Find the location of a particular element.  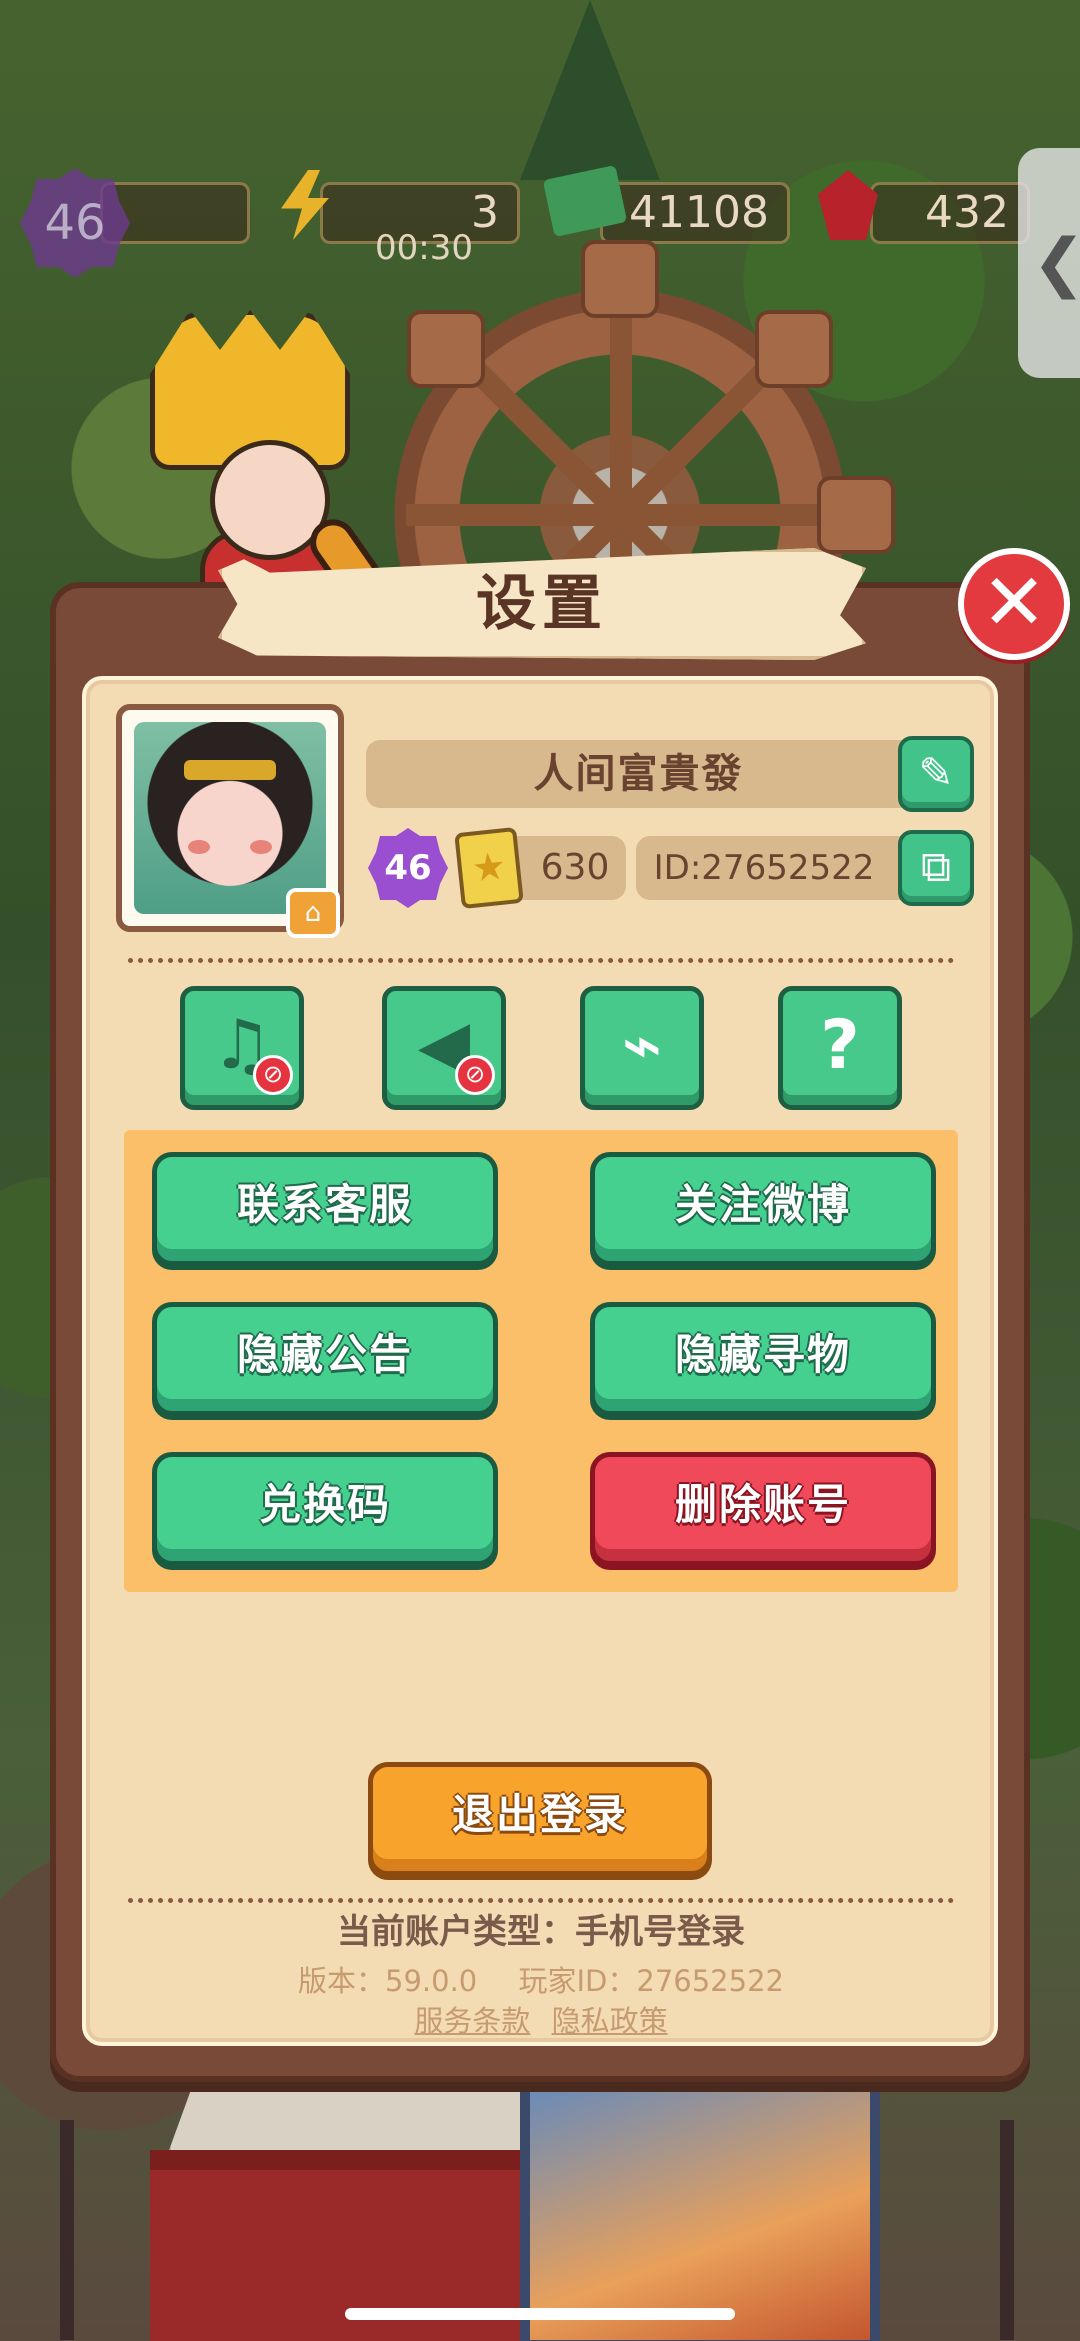

ruby-icon is located at coordinates (848, 205).